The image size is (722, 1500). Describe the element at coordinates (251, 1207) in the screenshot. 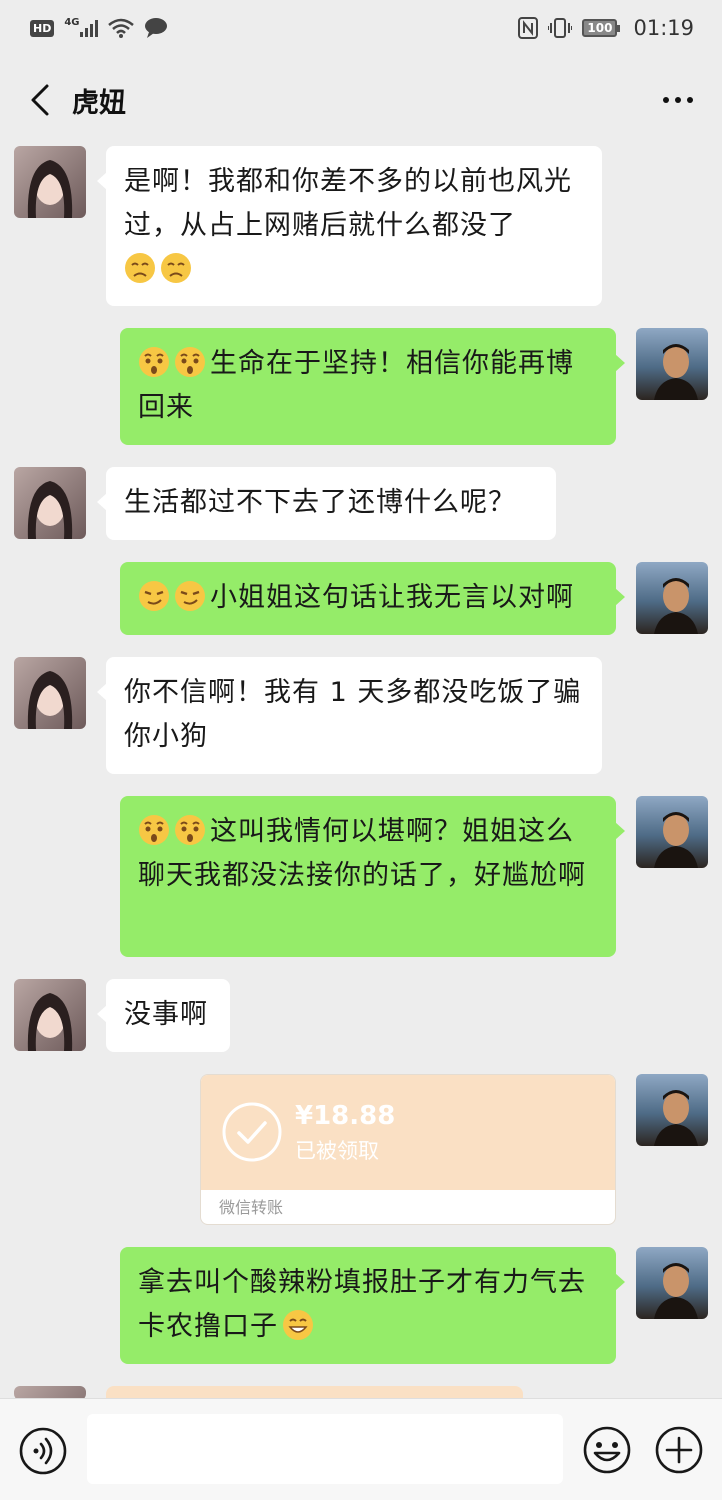

I see `transfer-label: 微信转账` at that location.